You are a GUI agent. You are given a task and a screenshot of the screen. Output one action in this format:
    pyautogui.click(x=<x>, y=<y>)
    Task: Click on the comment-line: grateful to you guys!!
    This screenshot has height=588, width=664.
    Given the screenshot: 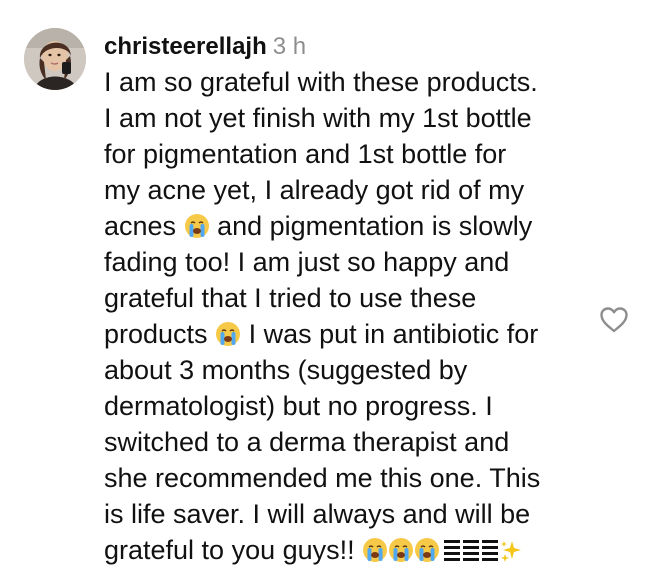 What is the action you would take?
    pyautogui.click(x=349, y=550)
    